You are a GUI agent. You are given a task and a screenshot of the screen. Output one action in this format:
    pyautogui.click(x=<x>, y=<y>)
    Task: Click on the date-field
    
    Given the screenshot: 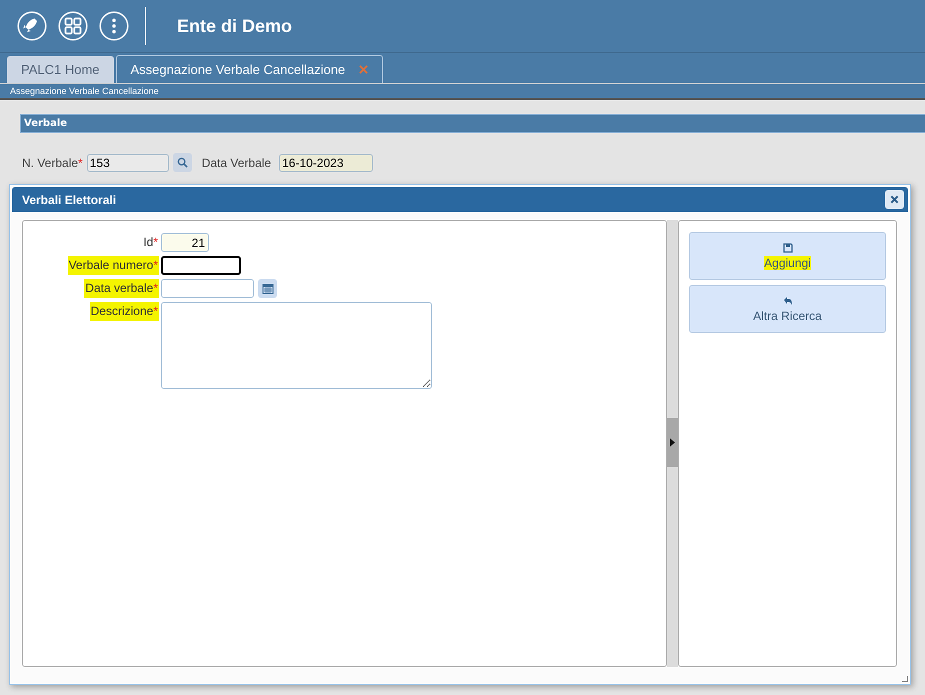 What is the action you would take?
    pyautogui.click(x=207, y=288)
    